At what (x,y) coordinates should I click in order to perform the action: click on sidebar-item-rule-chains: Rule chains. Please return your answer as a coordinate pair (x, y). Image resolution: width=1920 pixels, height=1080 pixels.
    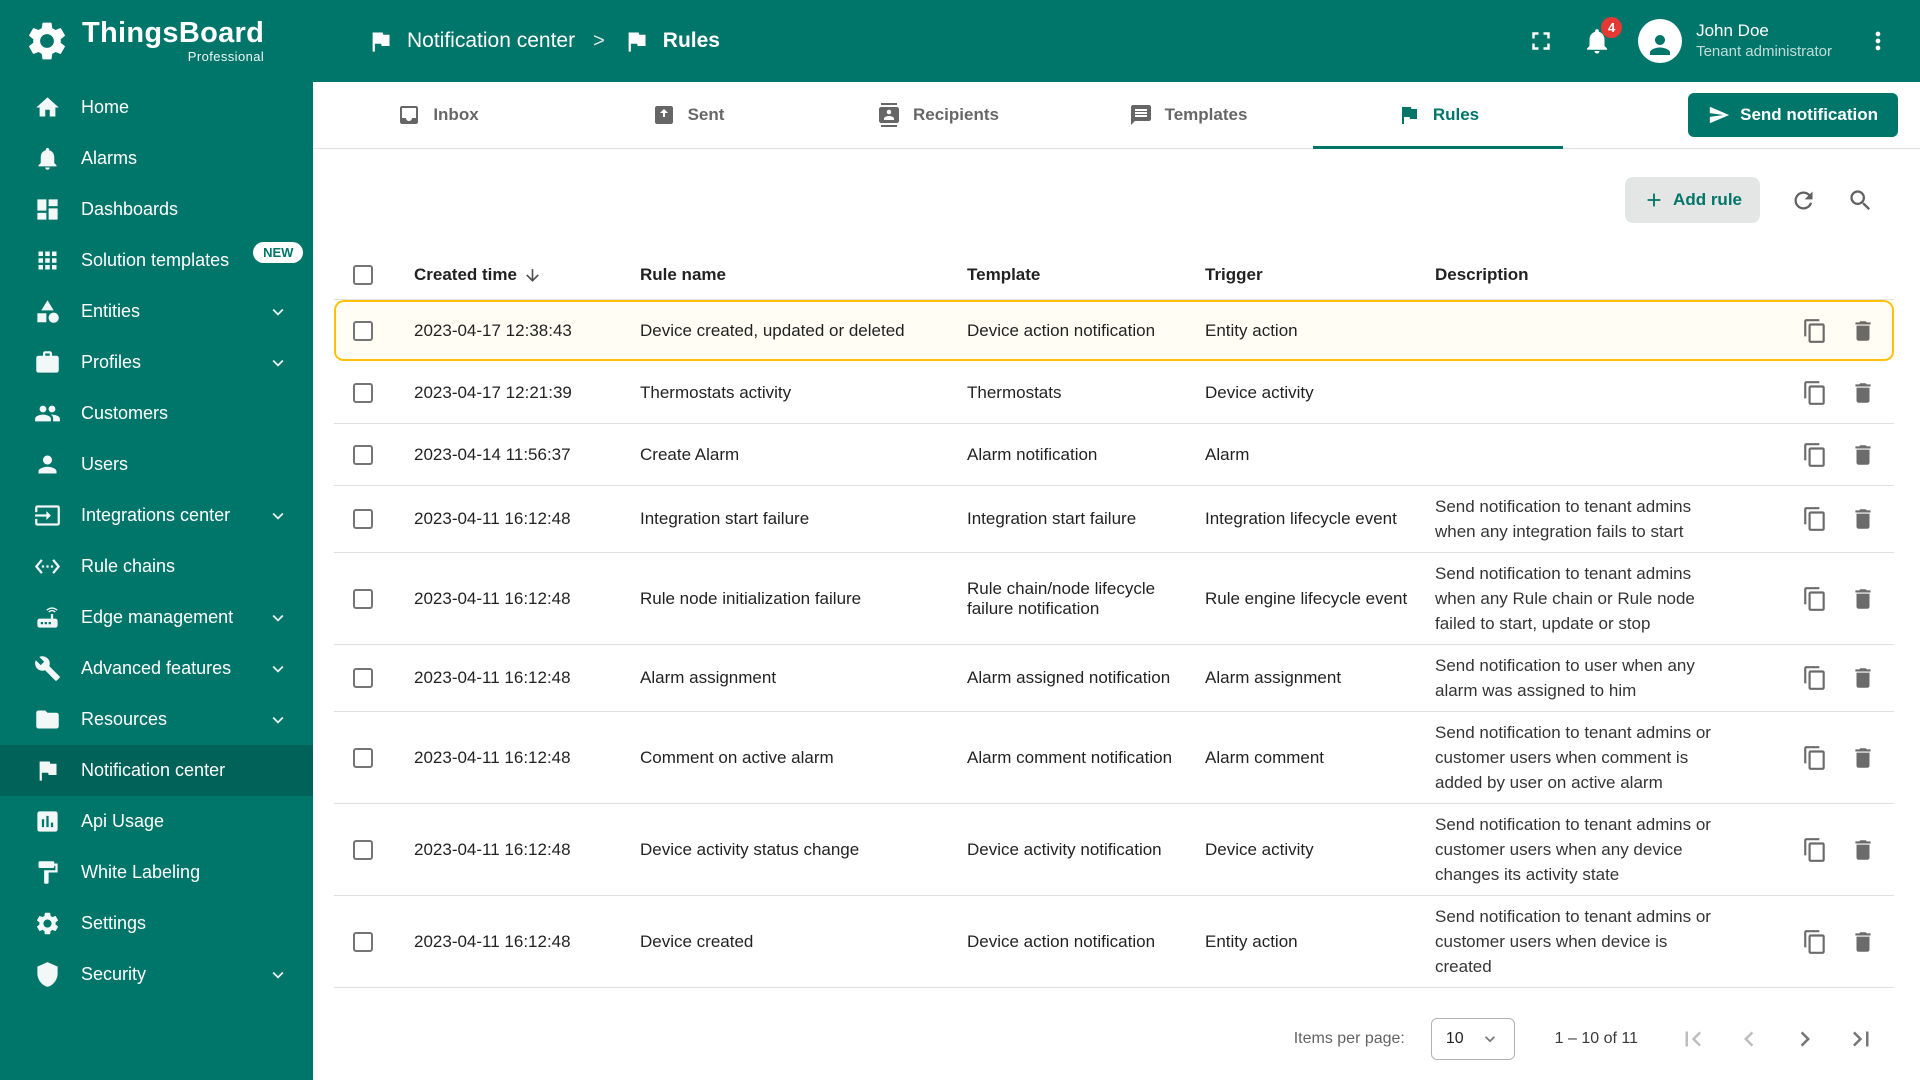
    Looking at the image, I should click on (156, 566).